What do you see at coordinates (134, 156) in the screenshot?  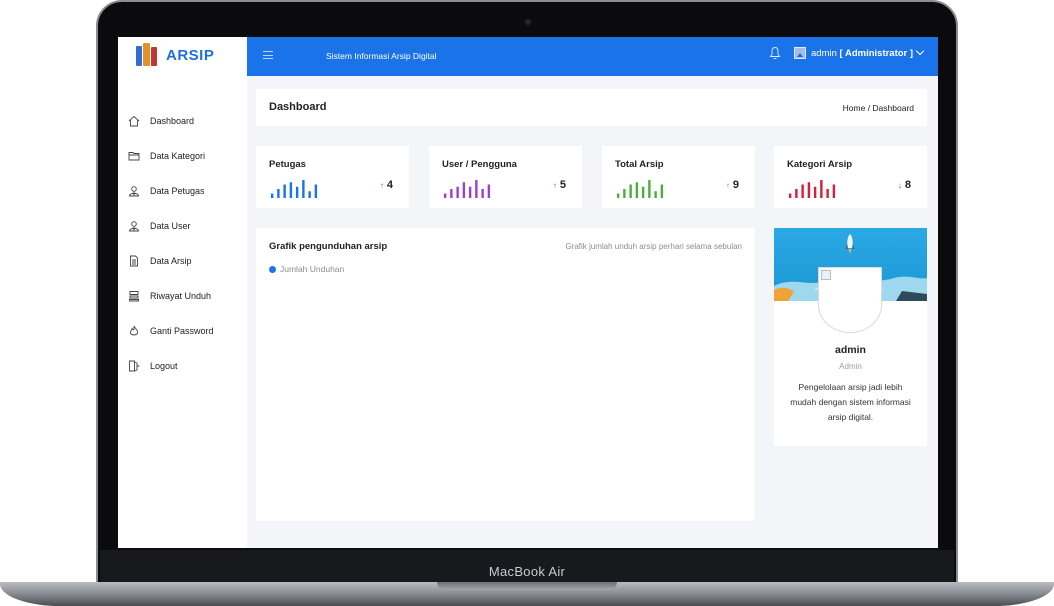 I see `folder-icon` at bounding box center [134, 156].